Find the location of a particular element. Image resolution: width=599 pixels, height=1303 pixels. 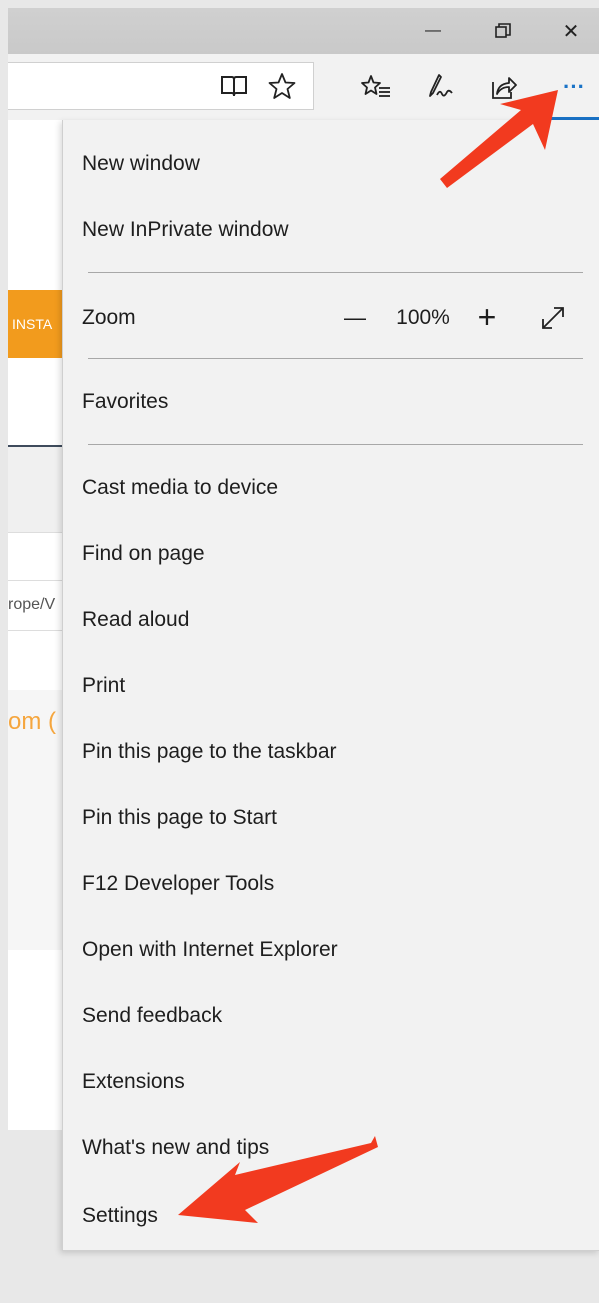

menu-item-extensions: Extensions is located at coordinates (133, 1082).